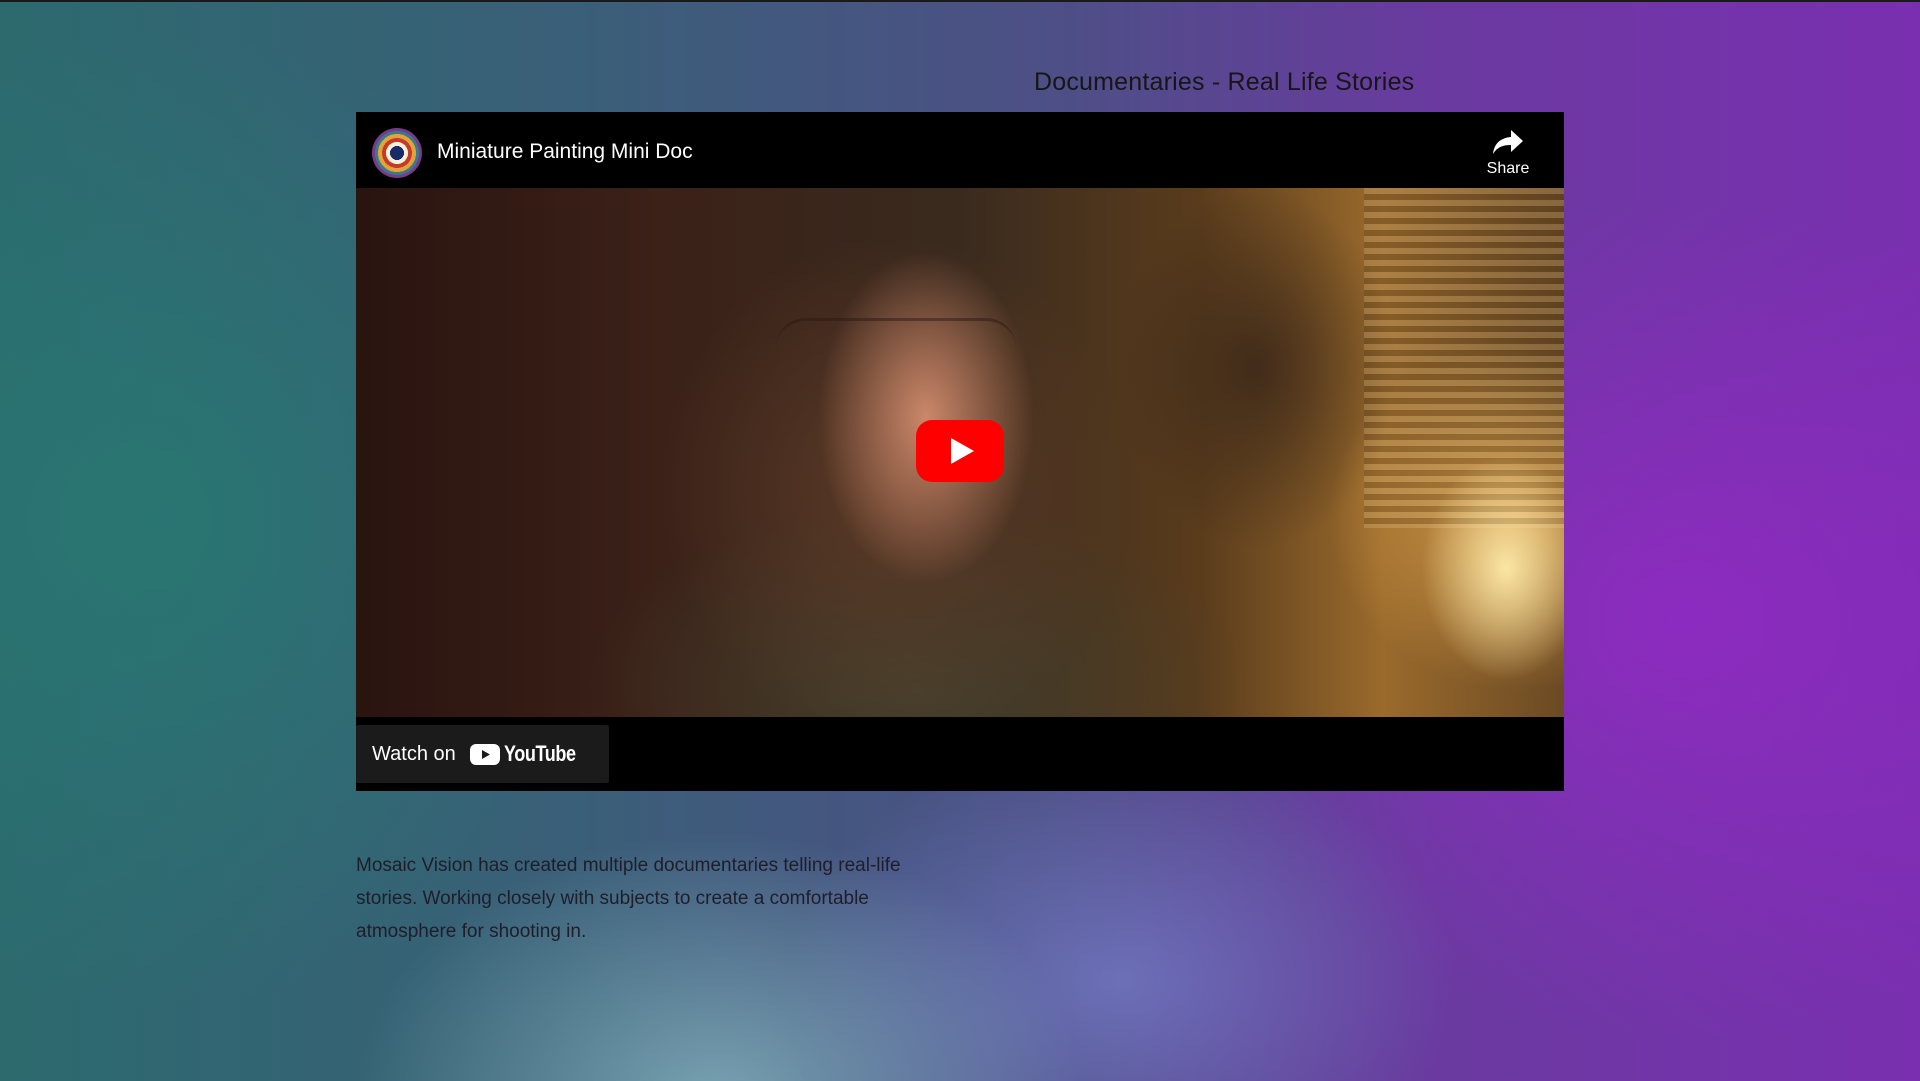  I want to click on youtube-logo: YouTube, so click(530, 754).